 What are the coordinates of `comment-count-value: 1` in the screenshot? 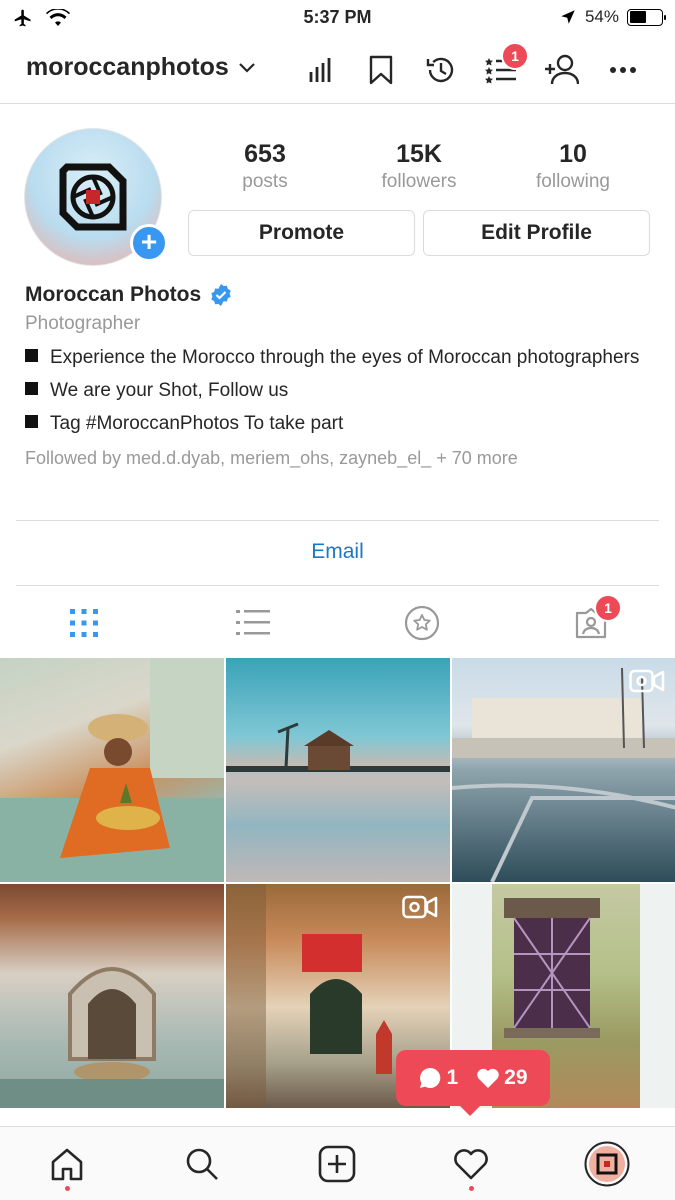 It's located at (452, 1077).